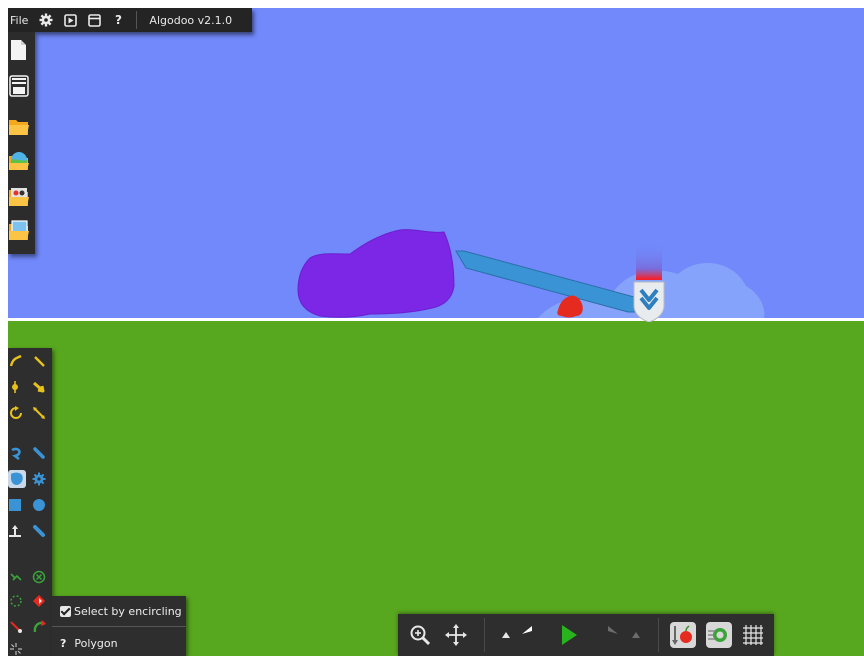 The width and height of the screenshot is (864, 656). Describe the element at coordinates (39, 361) in the screenshot. I see `knife-tool-icon` at that location.